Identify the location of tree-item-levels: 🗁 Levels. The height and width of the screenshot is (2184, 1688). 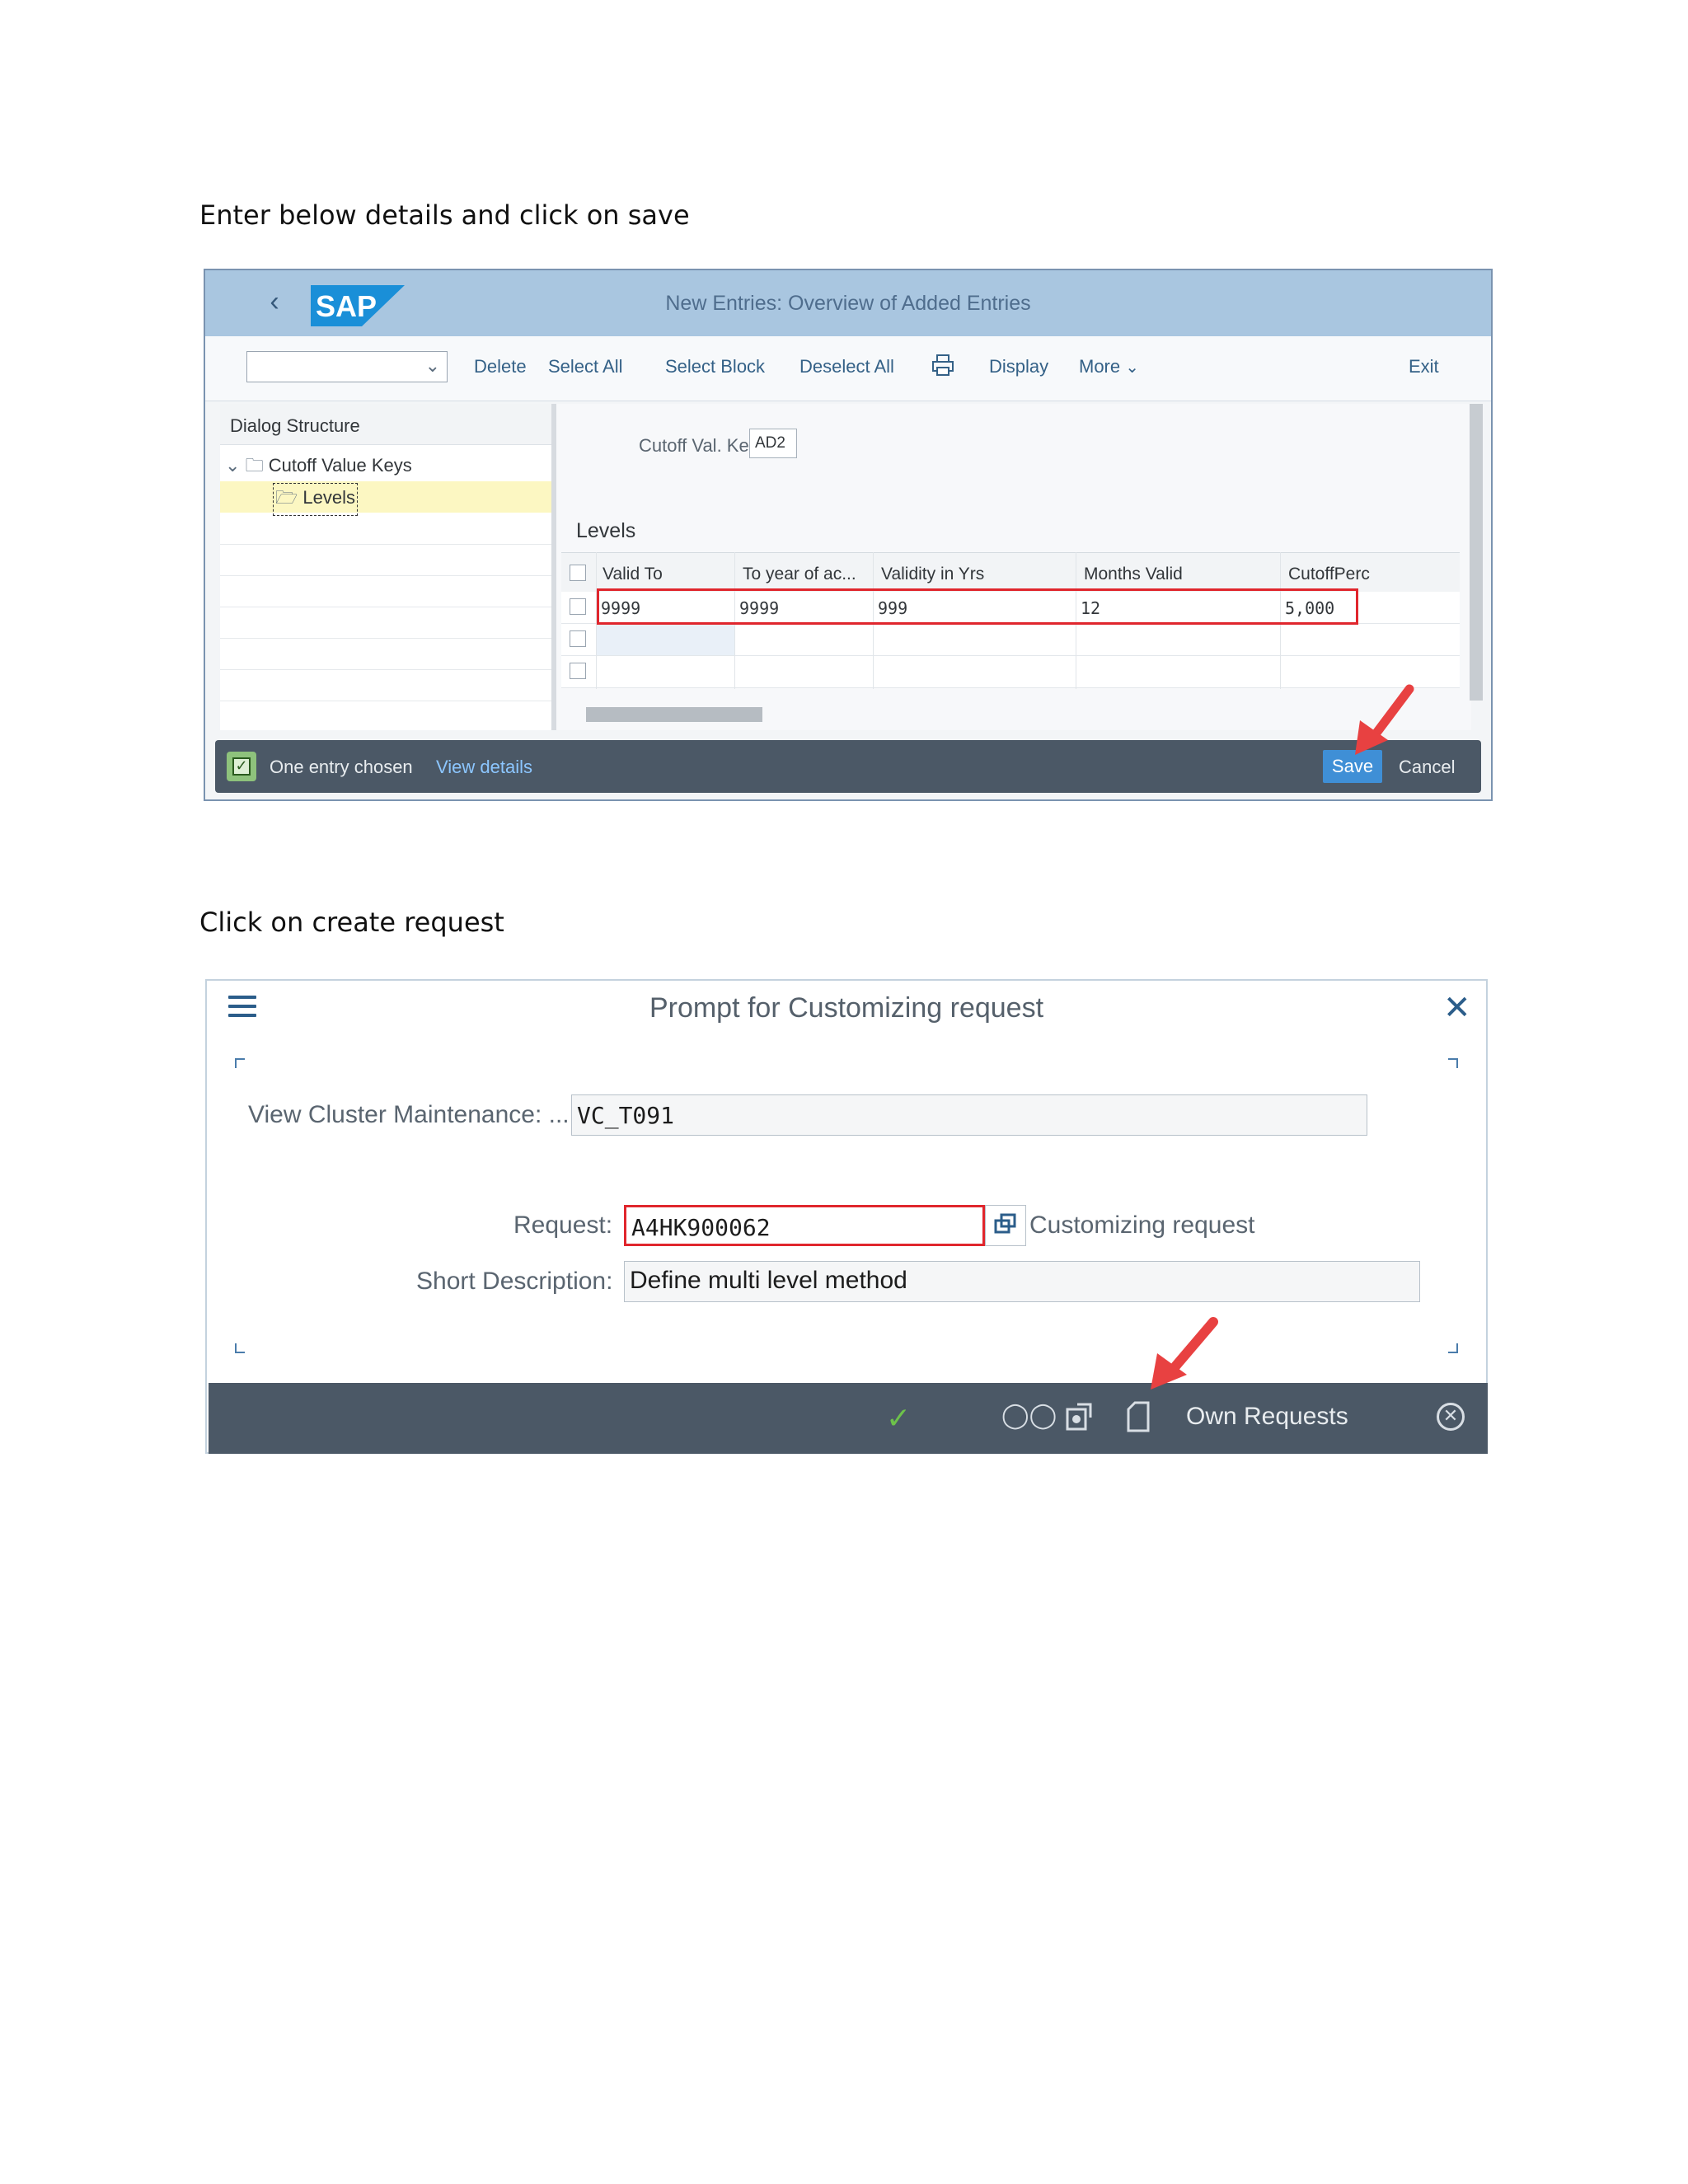
(315, 499).